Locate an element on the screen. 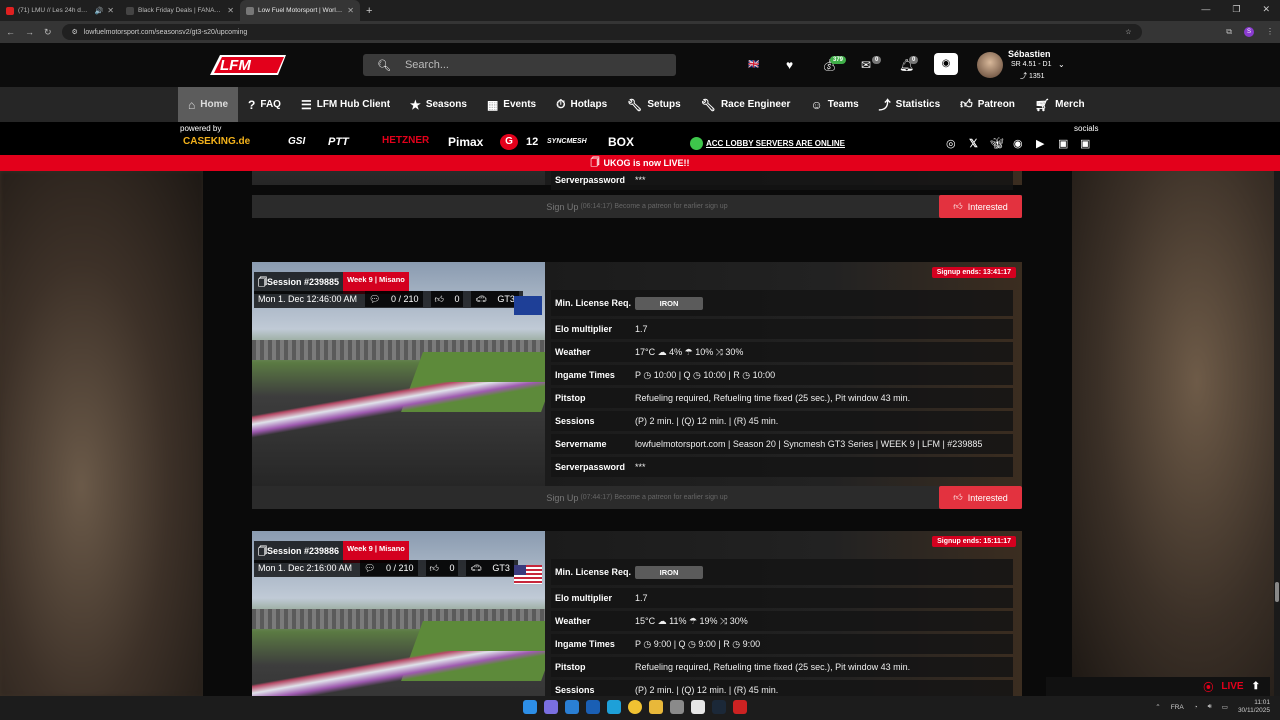 This screenshot has height=720, width=1280. wifi-icon: ◔ is located at coordinates (1196, 707).